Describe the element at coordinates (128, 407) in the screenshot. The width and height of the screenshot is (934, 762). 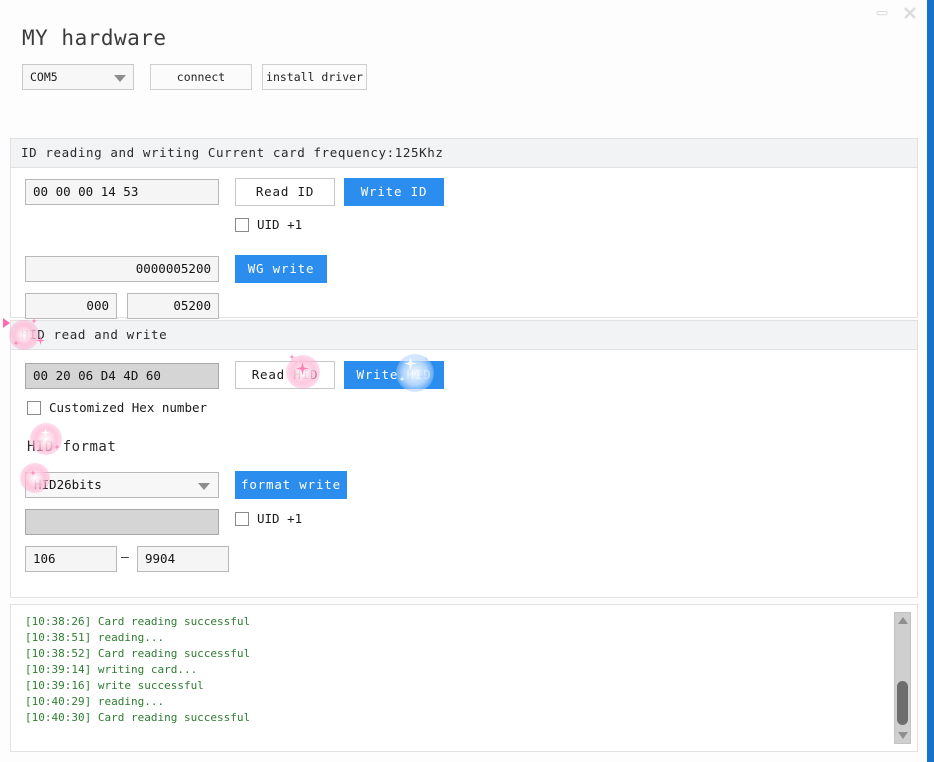
I see `customized-hex-label: Customized Hex number` at that location.